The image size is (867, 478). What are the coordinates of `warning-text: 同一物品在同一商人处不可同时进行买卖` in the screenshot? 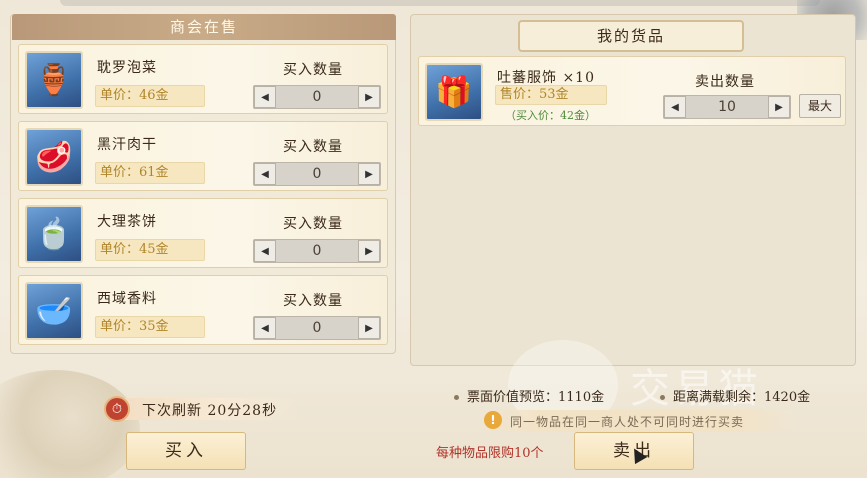 It's located at (627, 422).